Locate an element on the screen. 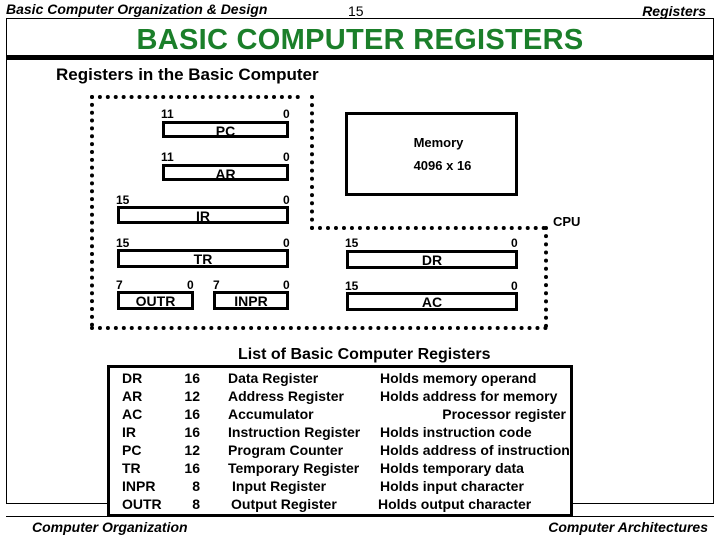 Image resolution: width=720 pixels, height=540 pixels. tr-msb: 15 is located at coordinates (123, 243).